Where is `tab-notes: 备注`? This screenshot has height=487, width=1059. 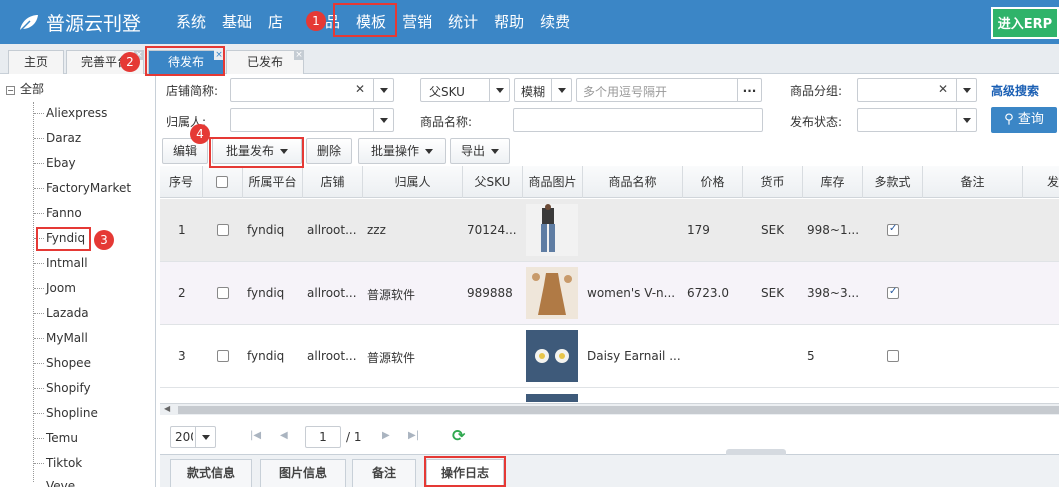
tab-notes: 备注 is located at coordinates (384, 473).